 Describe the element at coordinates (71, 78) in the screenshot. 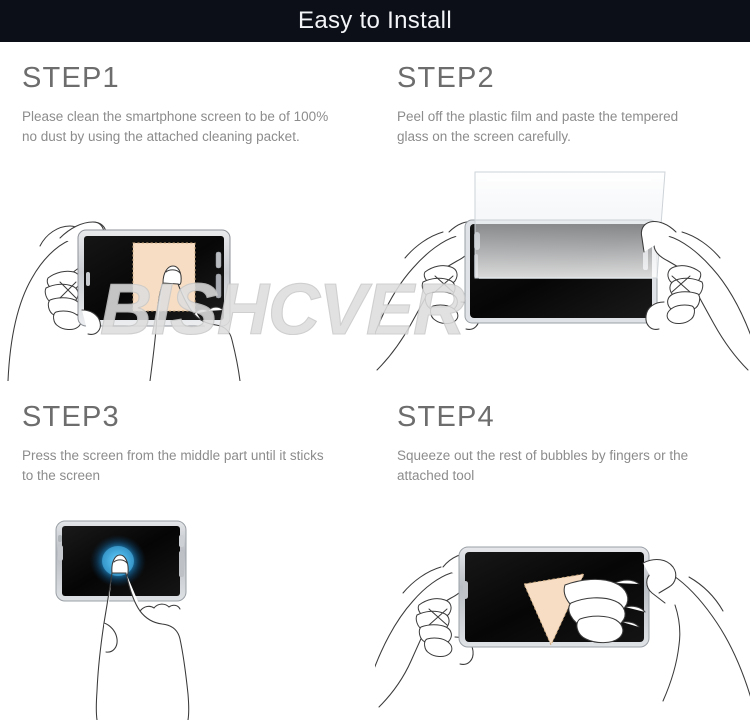

I see `step-1-heading: STEP1` at that location.